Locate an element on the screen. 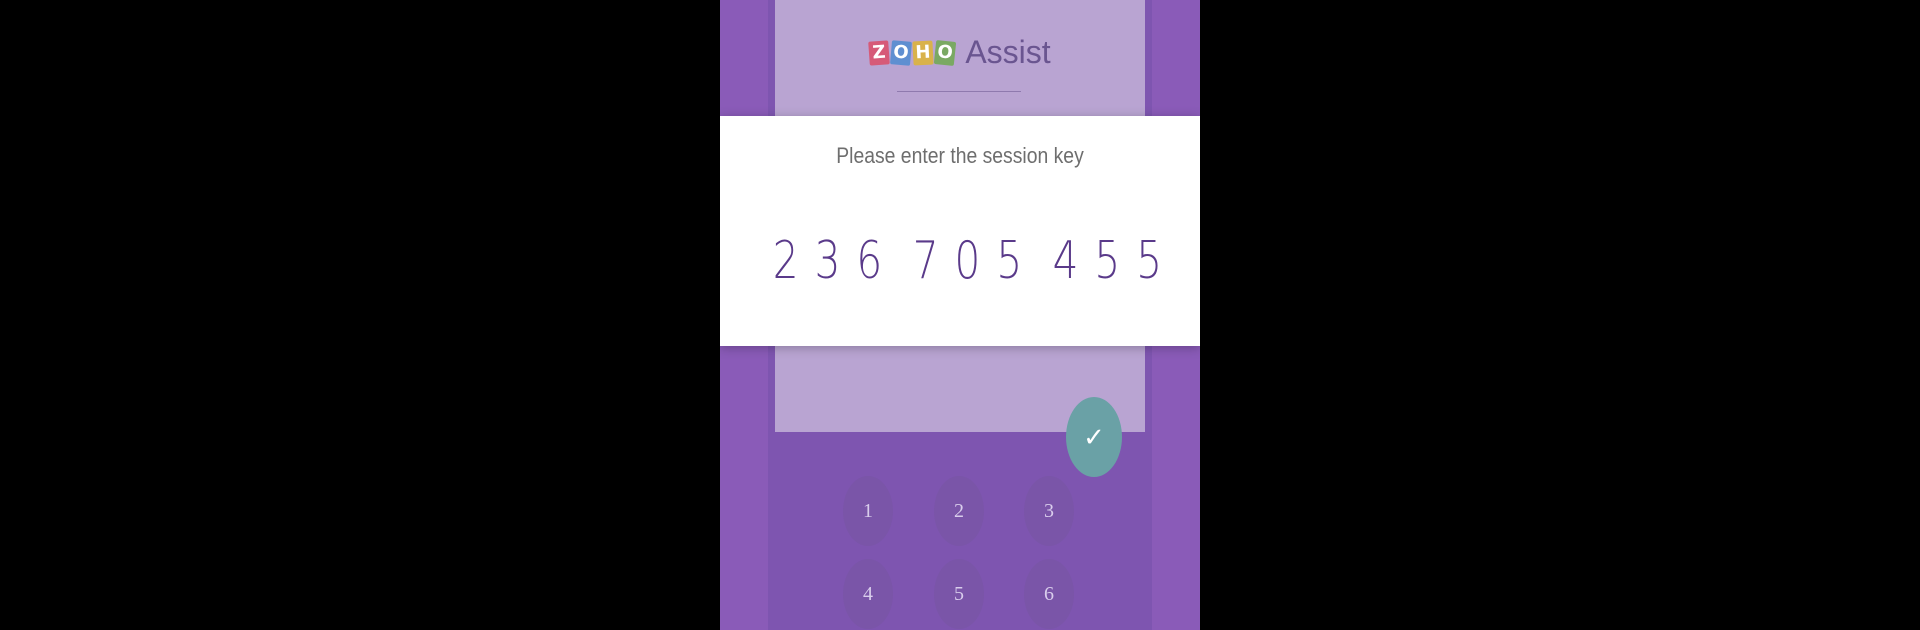 The height and width of the screenshot is (630, 1920). dialog-title: Please enter the session key is located at coordinates (960, 155).